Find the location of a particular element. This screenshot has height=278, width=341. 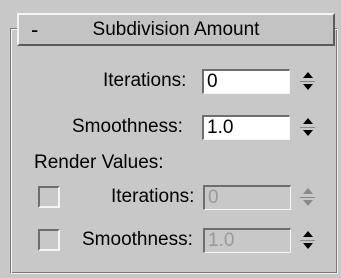

rollout-header: - Subdivision Amount is located at coordinates (176, 29).